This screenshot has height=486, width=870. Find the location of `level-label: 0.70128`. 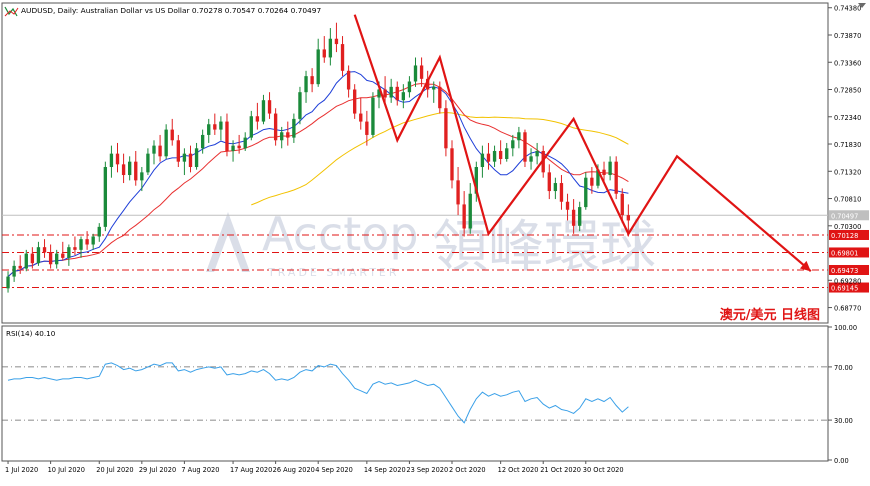

level-label: 0.70128 is located at coordinates (844, 236).